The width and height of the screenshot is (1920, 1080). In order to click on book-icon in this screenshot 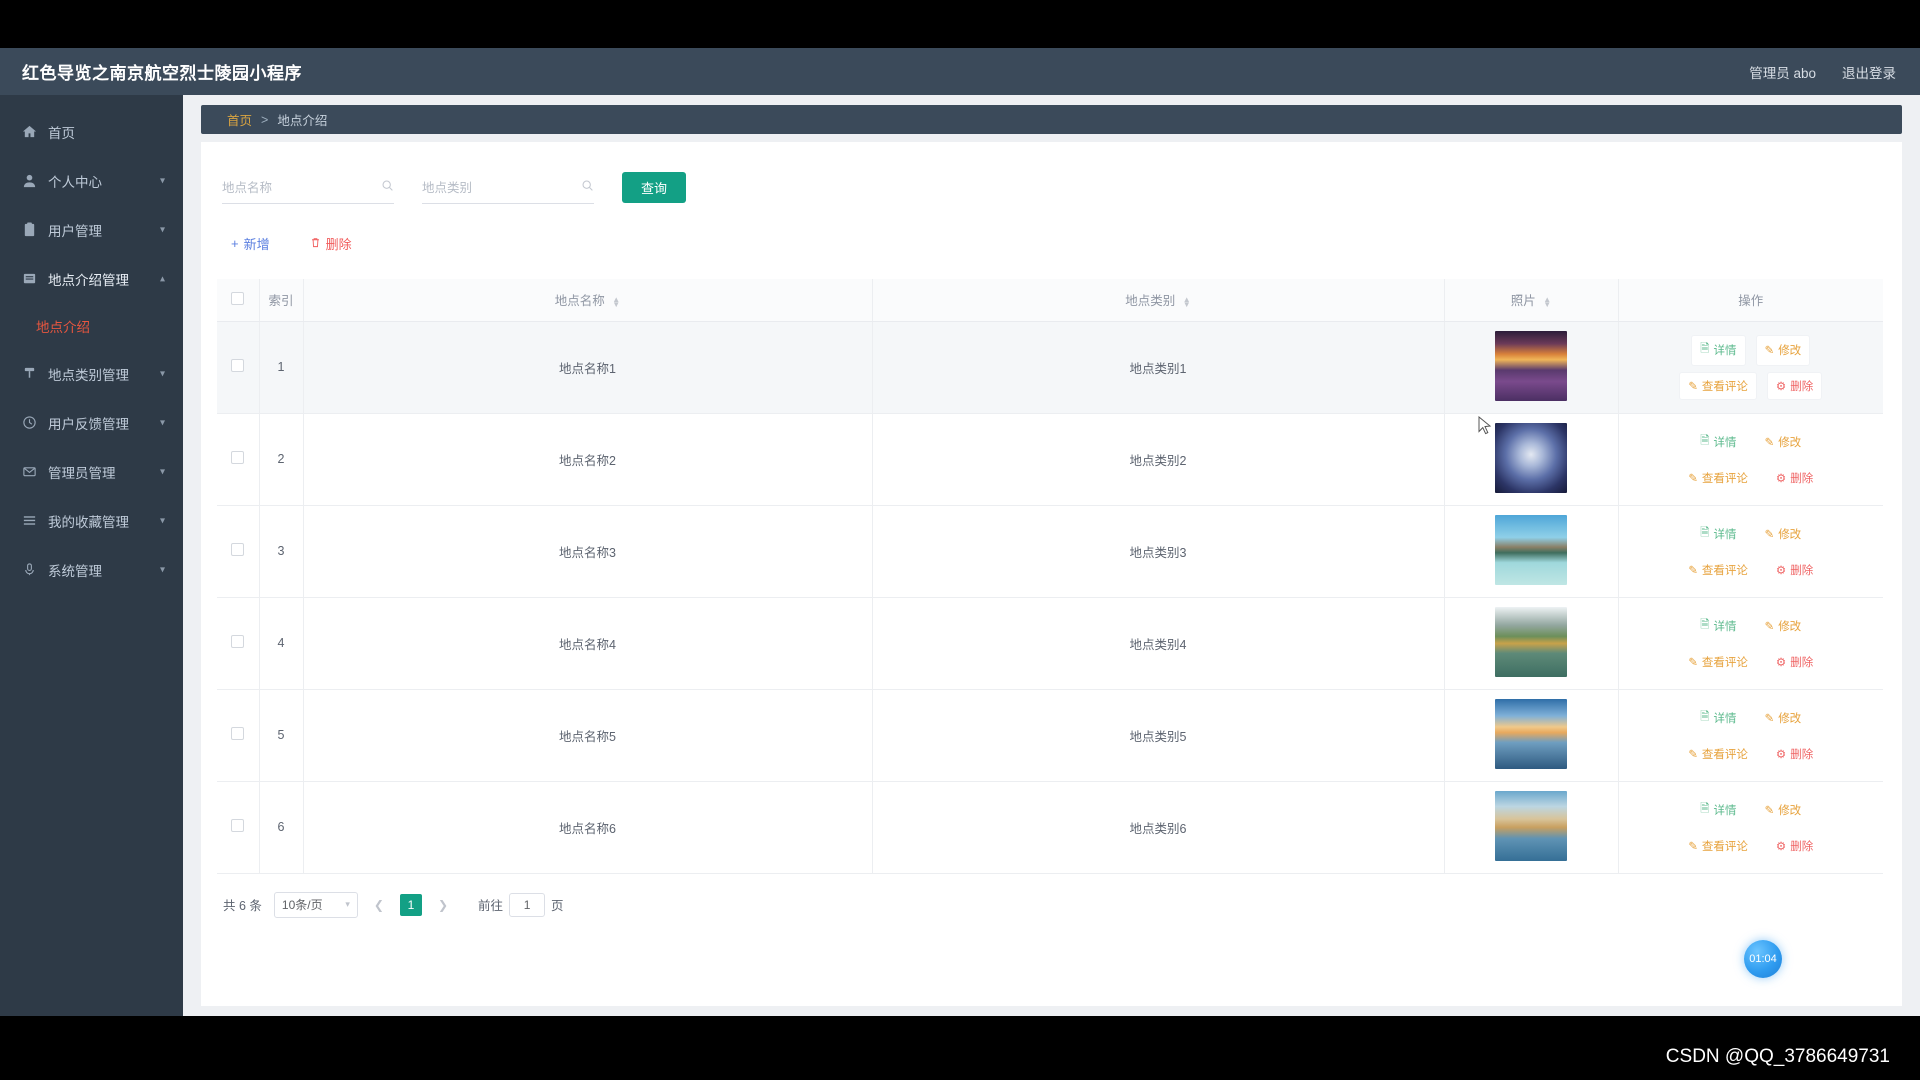, I will do `click(29, 279)`.